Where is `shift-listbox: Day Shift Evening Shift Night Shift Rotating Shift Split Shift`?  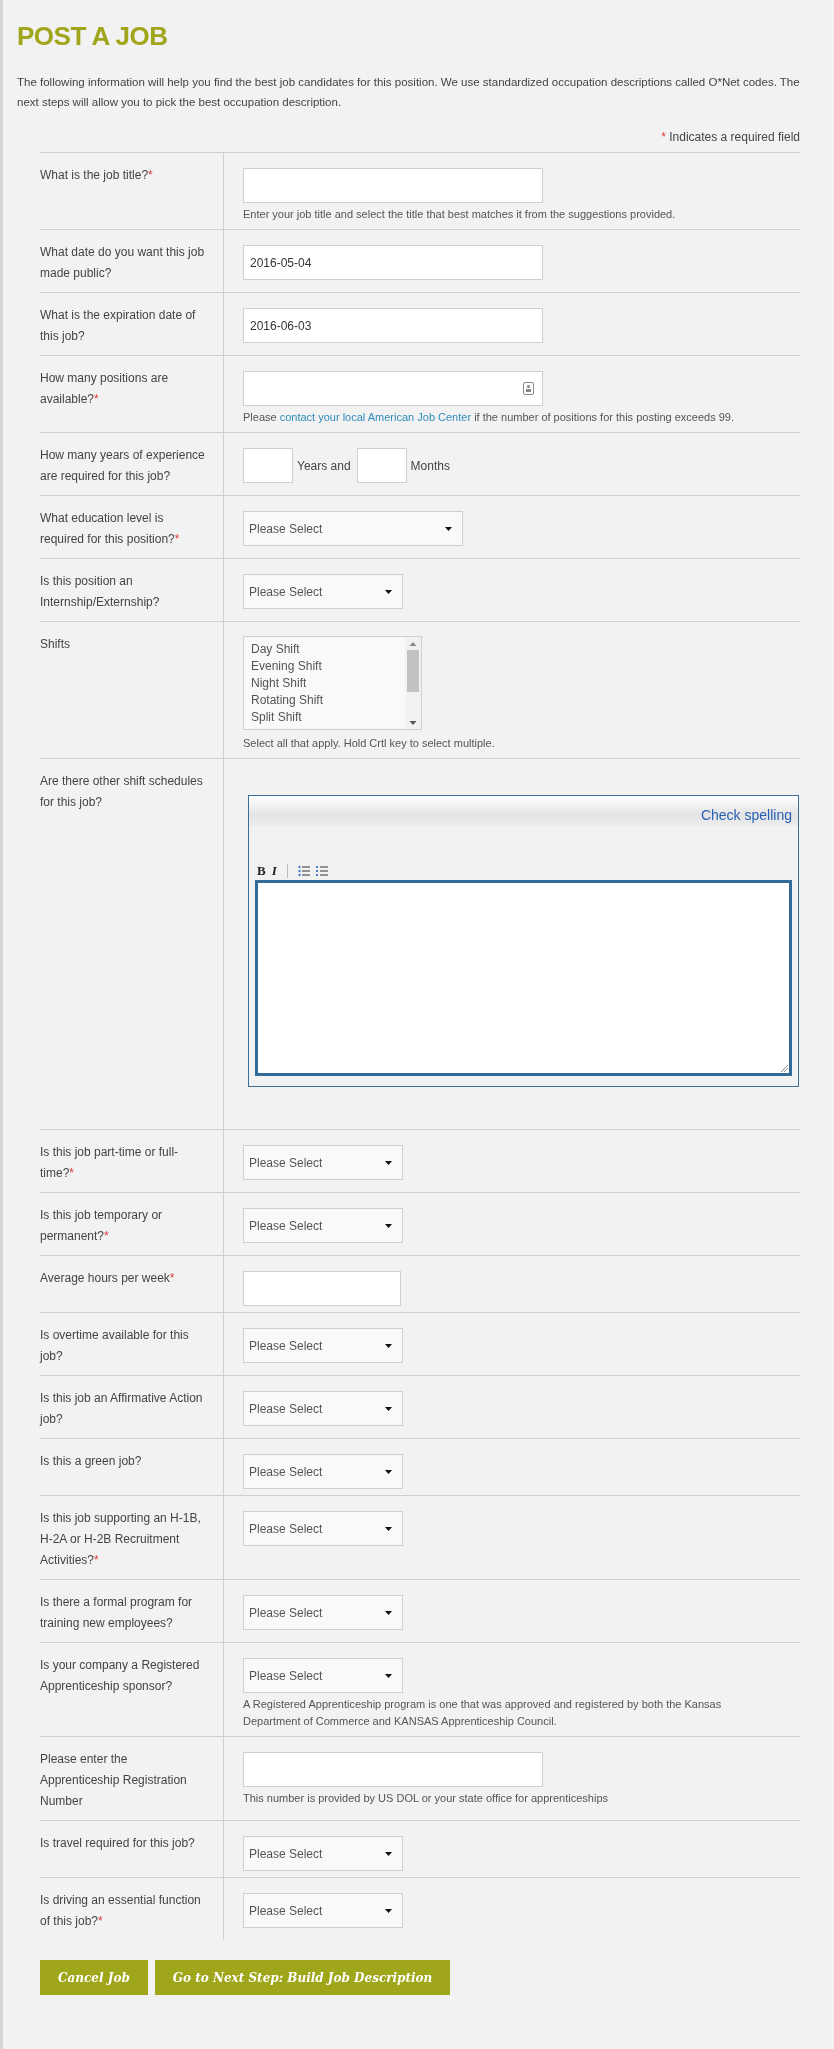
shift-listbox: Day Shift Evening Shift Night Shift Rotating Shift Split Shift is located at coordinates (332, 683).